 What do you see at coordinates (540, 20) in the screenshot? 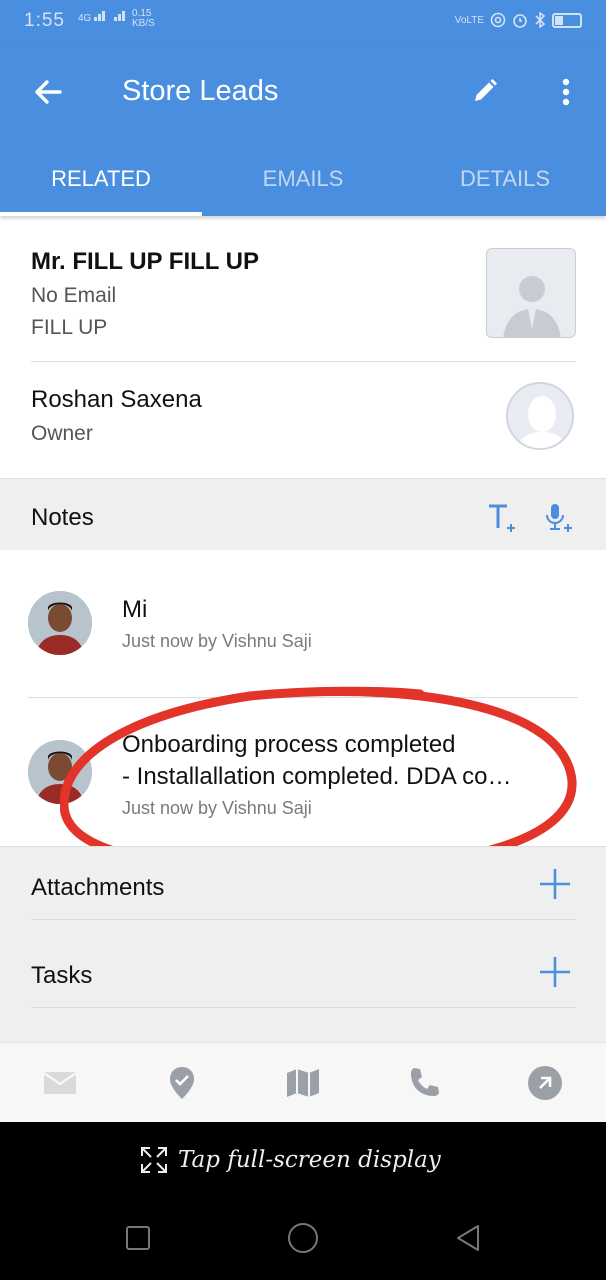
I see `bluetooth-icon` at bounding box center [540, 20].